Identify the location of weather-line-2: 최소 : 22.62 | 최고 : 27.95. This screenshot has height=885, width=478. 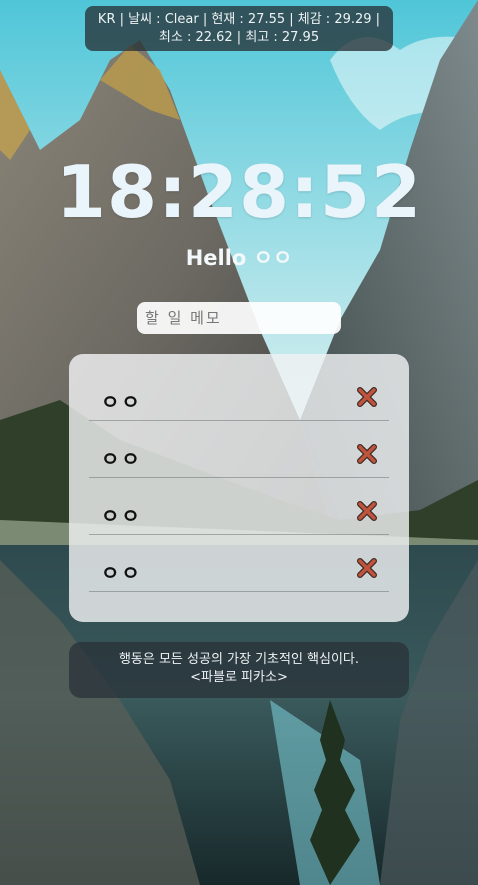
(239, 37).